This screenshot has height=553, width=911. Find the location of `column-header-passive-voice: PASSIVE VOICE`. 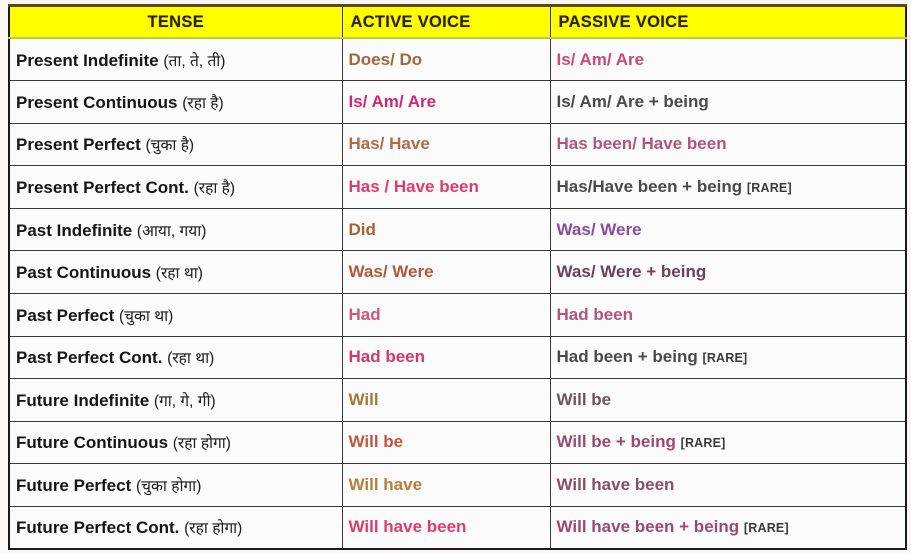

column-header-passive-voice: PASSIVE VOICE is located at coordinates (728, 21).